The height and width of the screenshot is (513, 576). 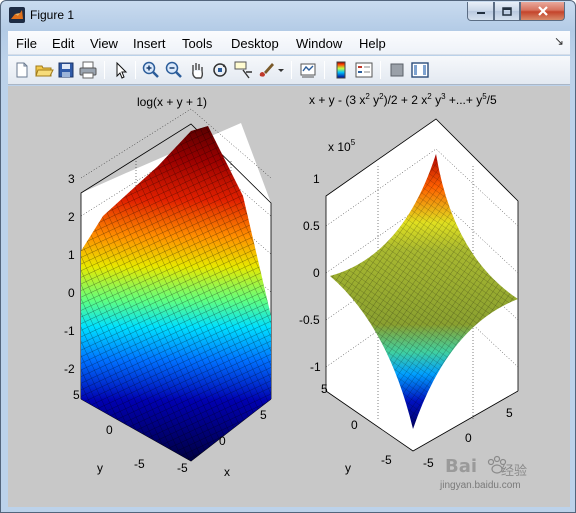 What do you see at coordinates (461, 466) in the screenshot?
I see `svg-text: Bai` at bounding box center [461, 466].